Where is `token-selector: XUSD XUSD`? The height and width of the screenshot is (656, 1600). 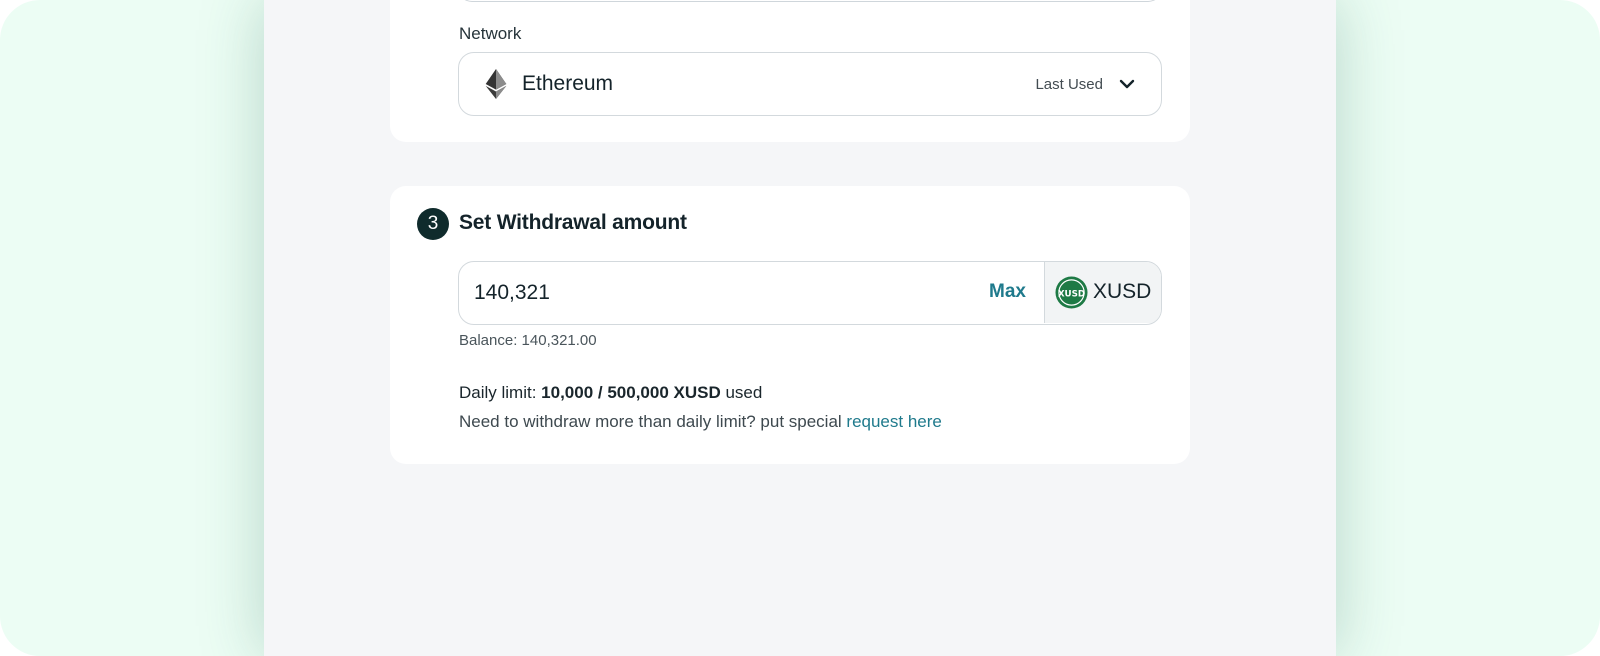
token-selector: XUSD XUSD is located at coordinates (1102, 292).